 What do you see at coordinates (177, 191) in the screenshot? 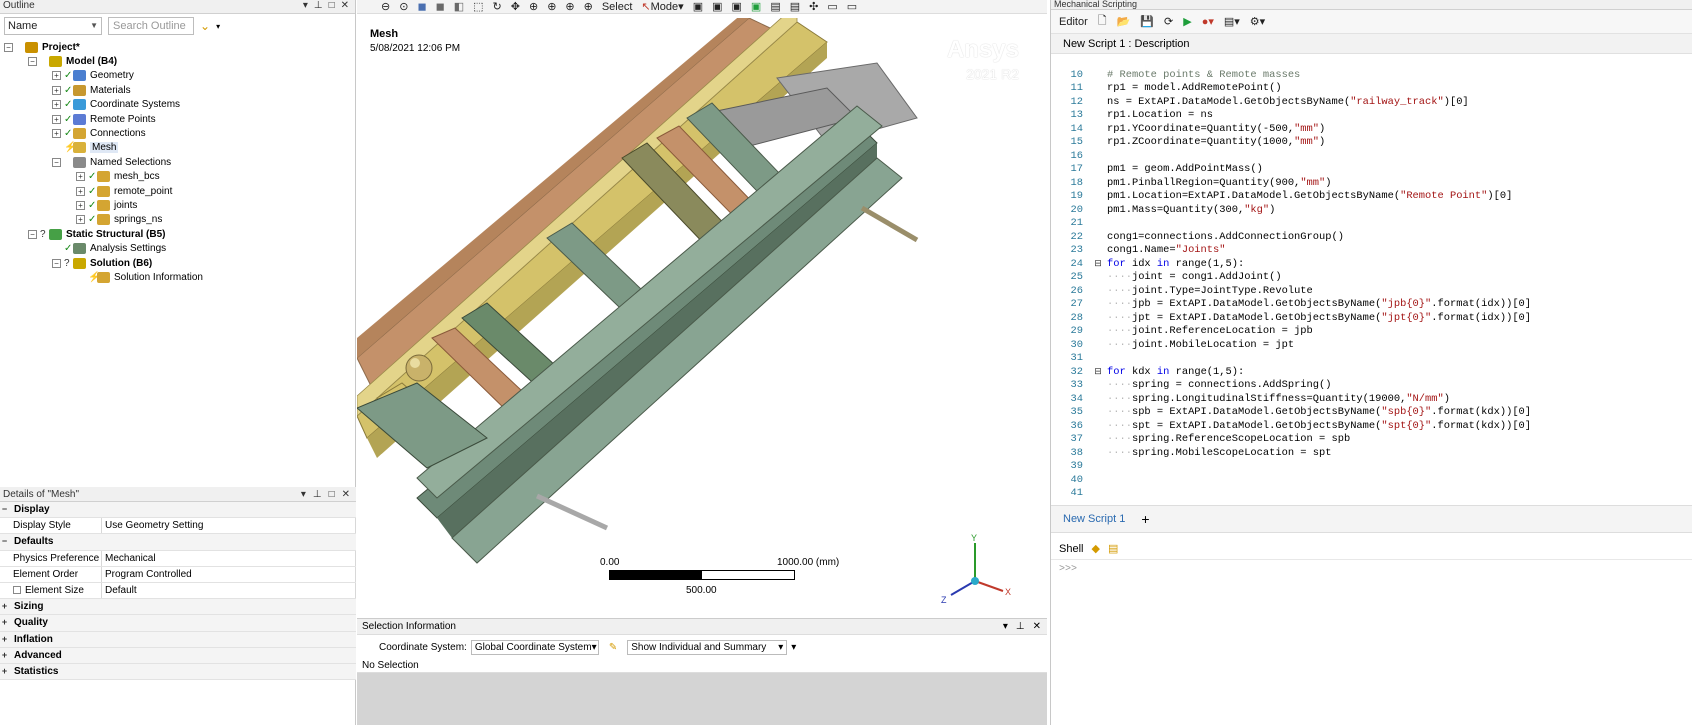
I see `tree-item: + ✓ remote_point` at bounding box center [177, 191].